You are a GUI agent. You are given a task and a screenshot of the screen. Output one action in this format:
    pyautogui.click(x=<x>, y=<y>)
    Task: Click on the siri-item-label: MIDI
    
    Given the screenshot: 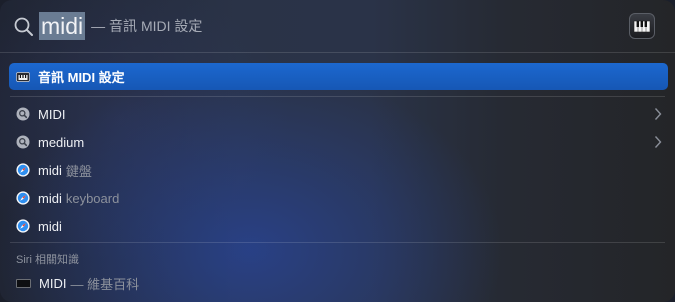 What is the action you would take?
    pyautogui.click(x=53, y=283)
    